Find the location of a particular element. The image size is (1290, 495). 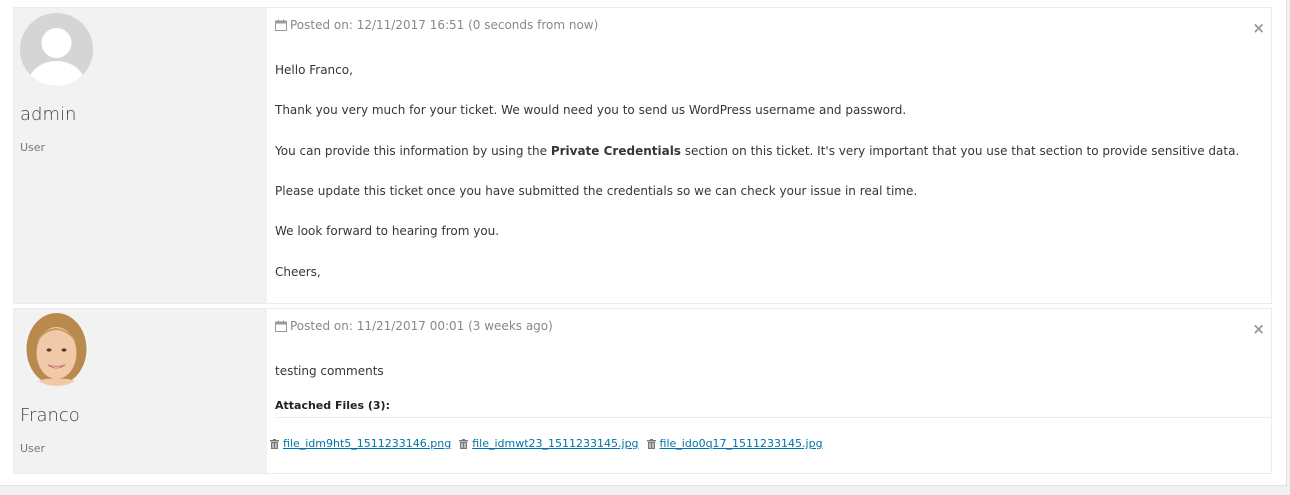

attached-files-label: Attached Files (3): is located at coordinates (332, 405).